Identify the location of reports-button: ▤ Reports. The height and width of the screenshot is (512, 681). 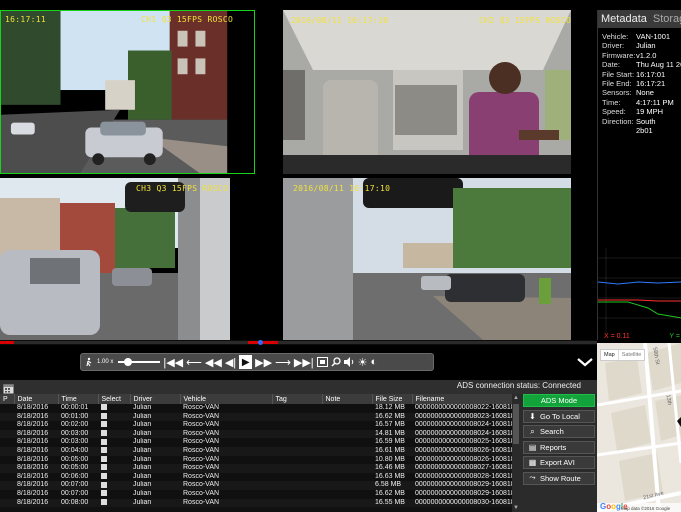
(559, 447).